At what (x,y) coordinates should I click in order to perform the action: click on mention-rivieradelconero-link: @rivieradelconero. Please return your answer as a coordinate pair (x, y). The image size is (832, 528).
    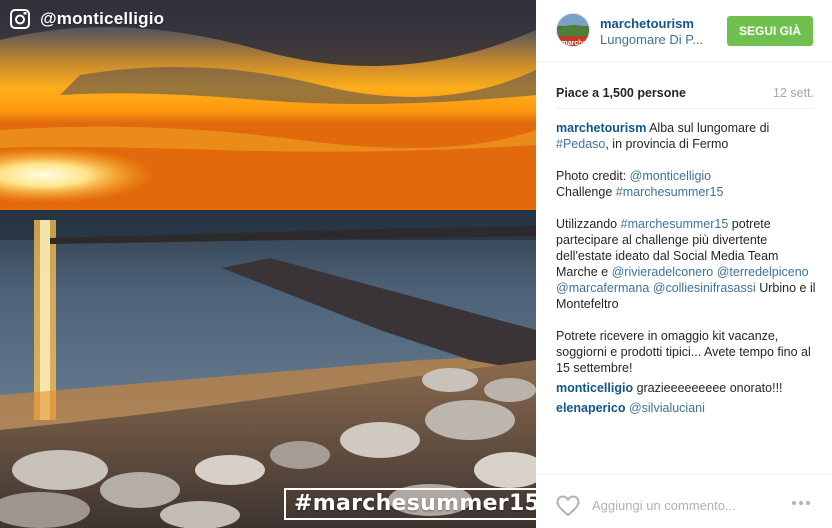
    Looking at the image, I should click on (663, 272).